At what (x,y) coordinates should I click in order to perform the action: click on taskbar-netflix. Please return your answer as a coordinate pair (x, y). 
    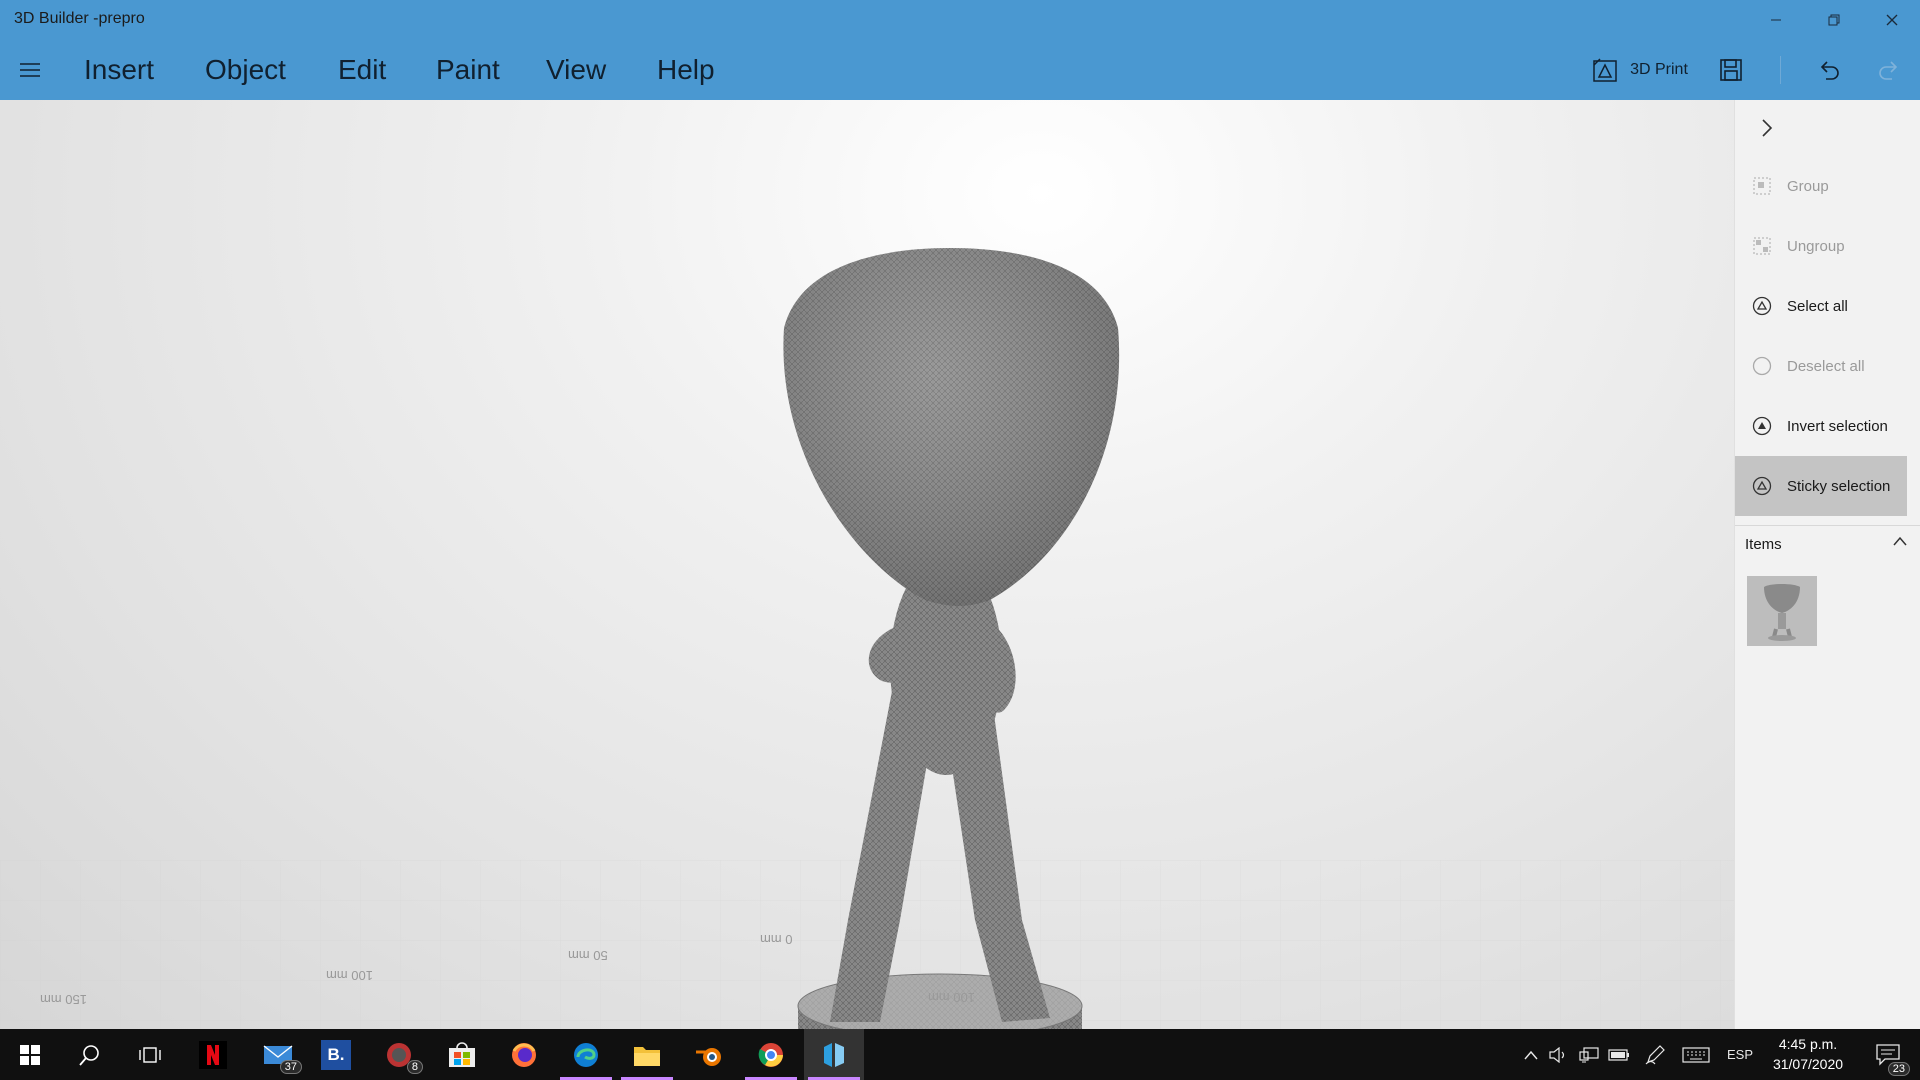
    Looking at the image, I should click on (213, 1054).